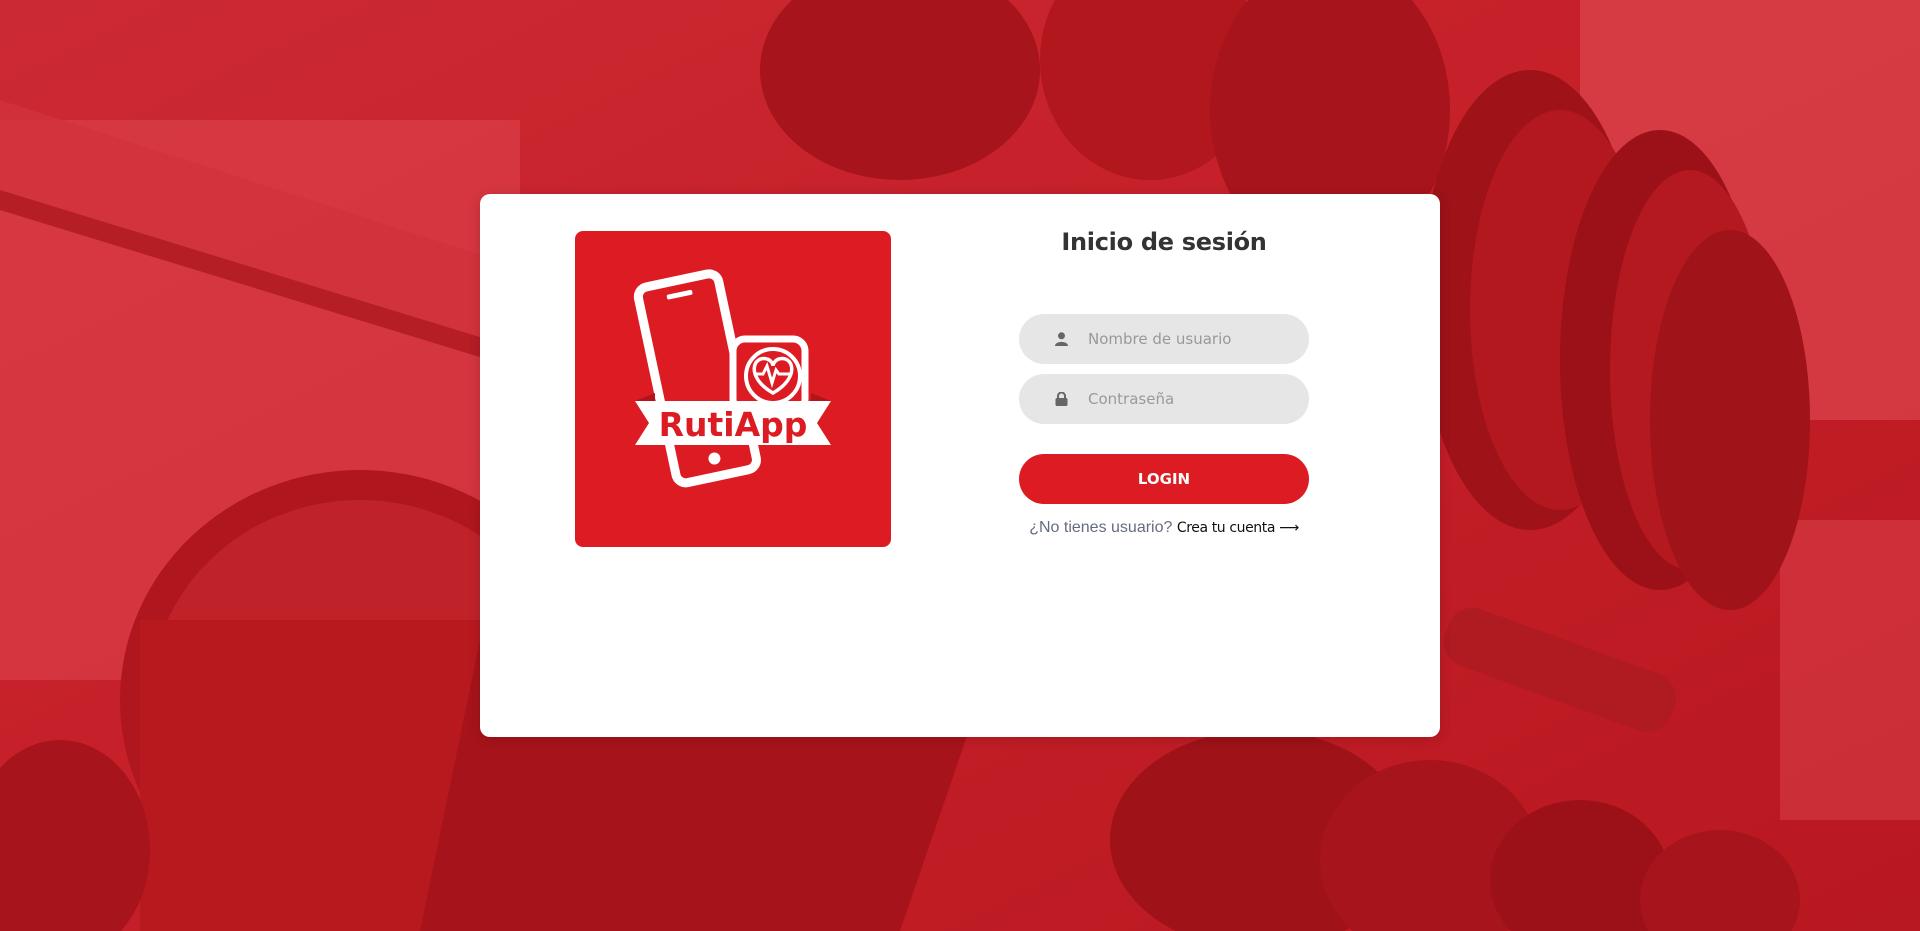  I want to click on create-account-link: Crea tu cuenta ⟶, so click(1238, 528).